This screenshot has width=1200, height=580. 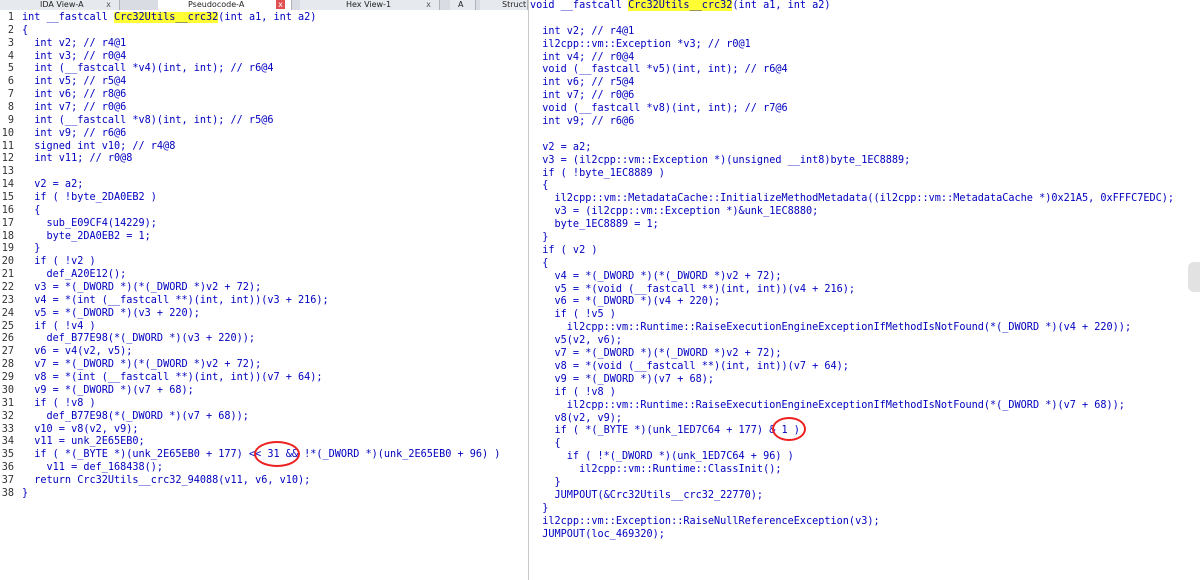 I want to click on code-line: 12 int v11; // r0@8, so click(x=264, y=159).